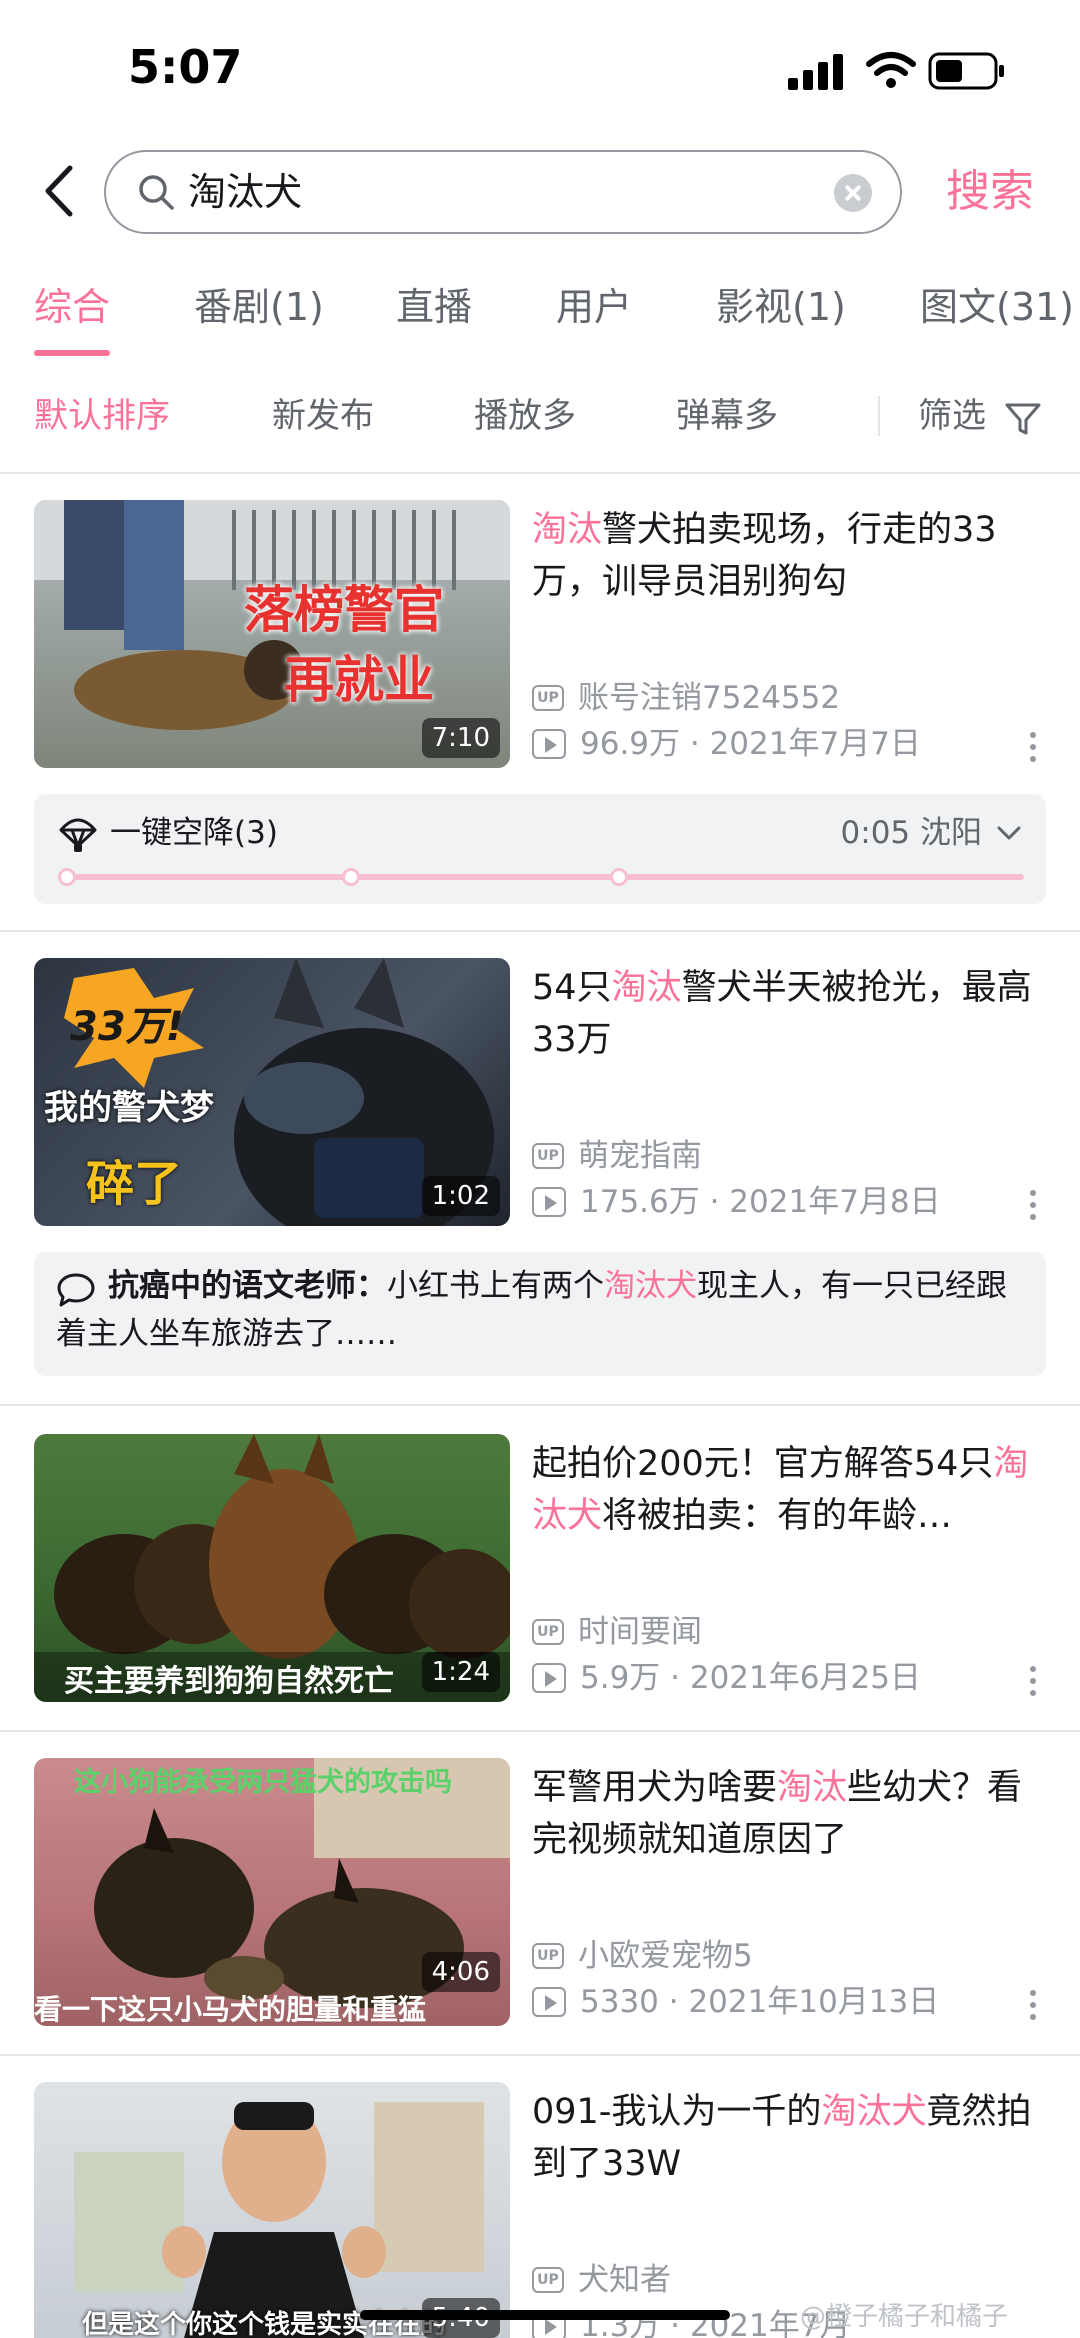 The image size is (1080, 2338). What do you see at coordinates (134, 1184) in the screenshot?
I see `thumbnail-caption: 碎了` at bounding box center [134, 1184].